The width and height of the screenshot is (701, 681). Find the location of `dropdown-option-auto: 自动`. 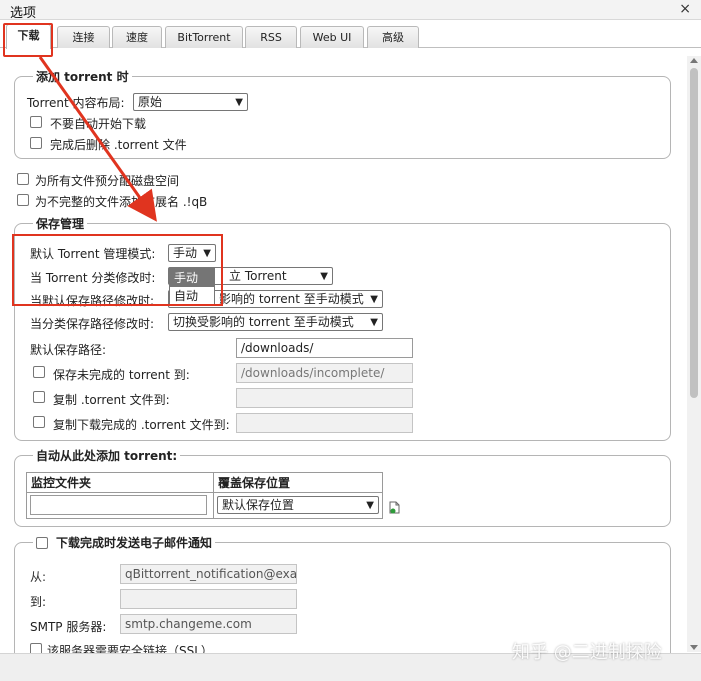

dropdown-option-auto: 自动 is located at coordinates (192, 296).